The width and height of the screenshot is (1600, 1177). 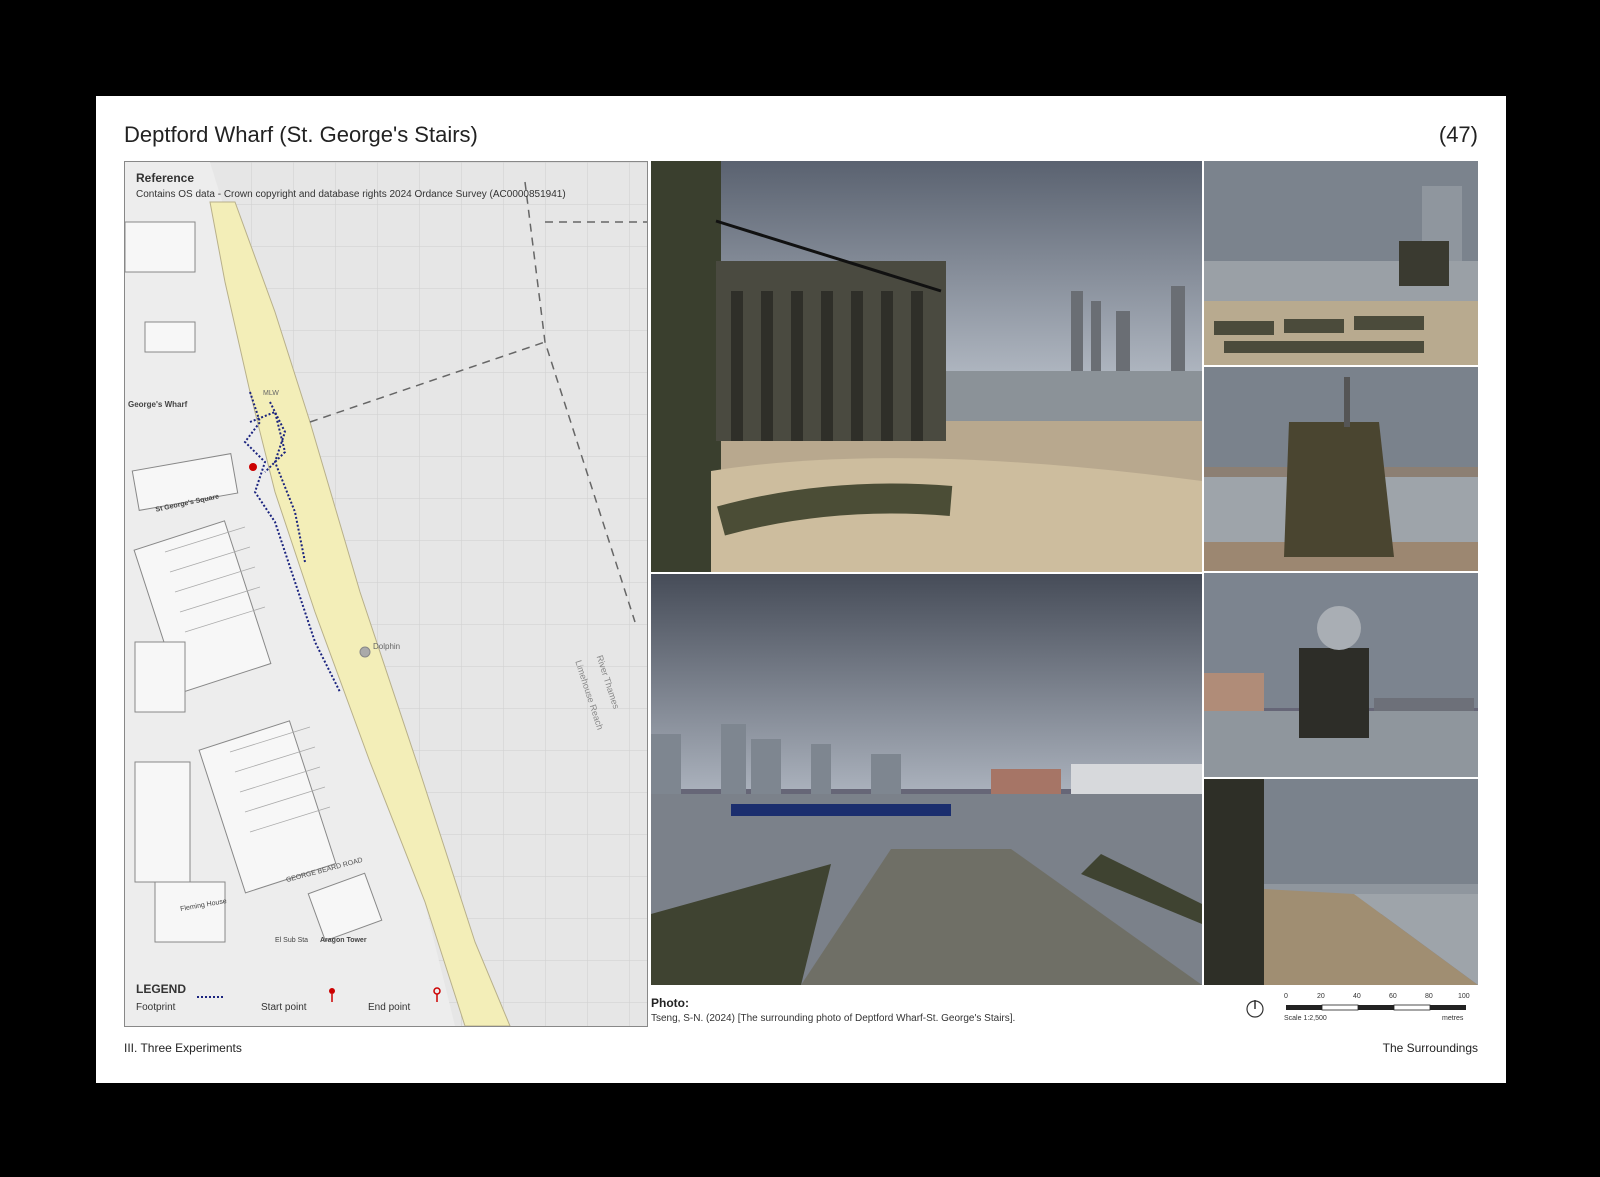 What do you see at coordinates (1366, 1009) in the screenshot?
I see `scale-bar: 0 20 40 60 80 100 Scale 1:2,500 metres` at bounding box center [1366, 1009].